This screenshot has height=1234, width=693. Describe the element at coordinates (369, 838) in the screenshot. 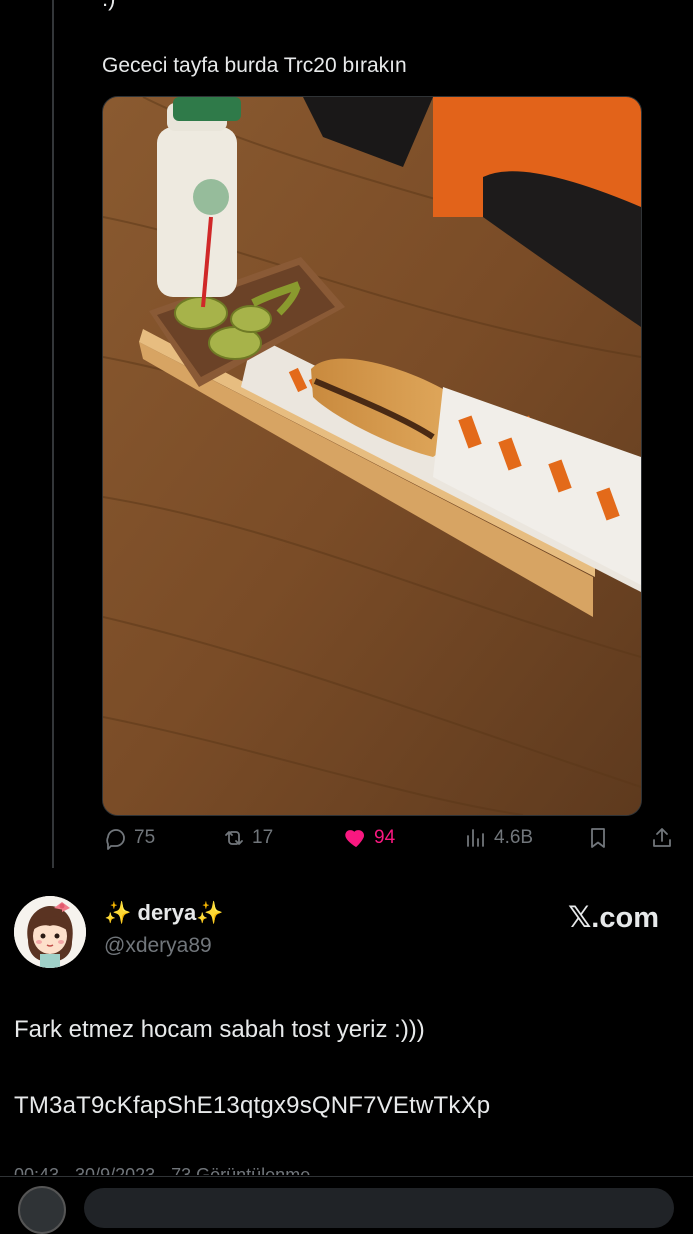

I see `like-button: 94` at that location.